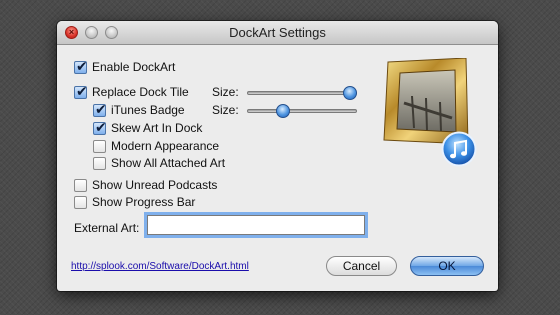 The width and height of the screenshot is (560, 315). I want to click on replace-dock-tile-checkbox: ✔ Replace Dock Tile, so click(131, 91).